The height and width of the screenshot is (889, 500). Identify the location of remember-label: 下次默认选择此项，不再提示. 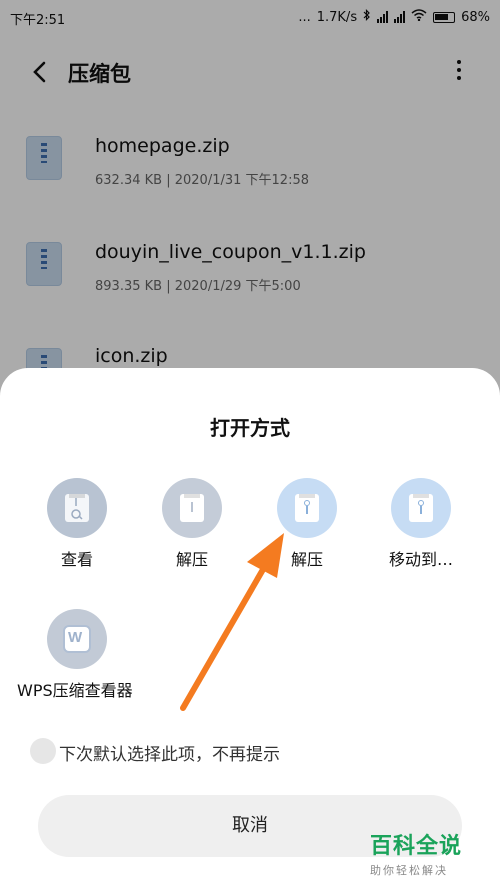
(169, 755).